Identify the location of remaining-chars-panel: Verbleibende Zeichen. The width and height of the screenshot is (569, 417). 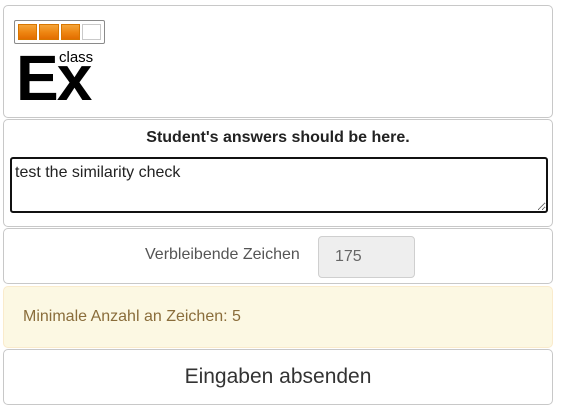
(278, 256).